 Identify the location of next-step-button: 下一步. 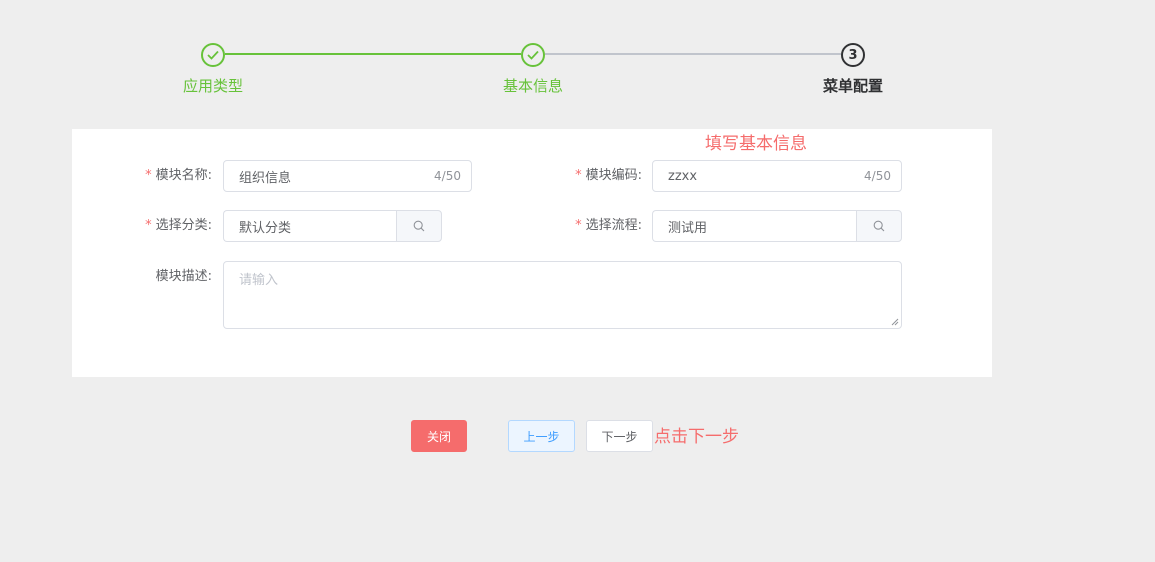
(619, 436).